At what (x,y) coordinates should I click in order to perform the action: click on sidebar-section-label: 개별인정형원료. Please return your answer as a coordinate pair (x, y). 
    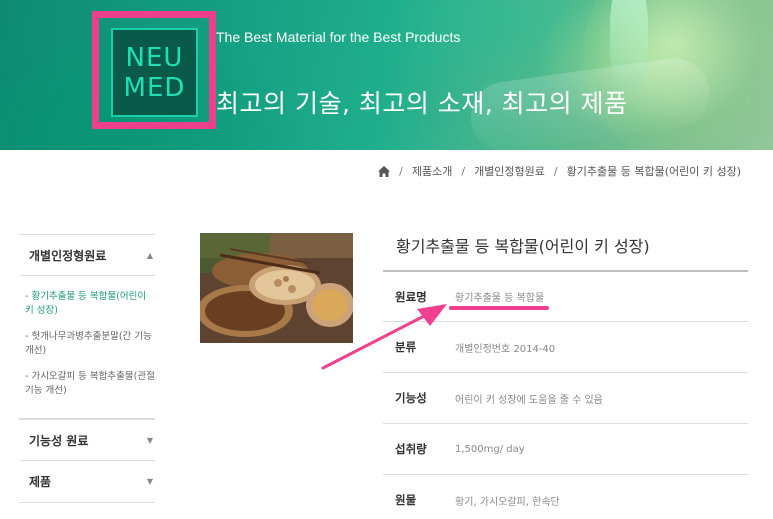
    Looking at the image, I should click on (68, 255).